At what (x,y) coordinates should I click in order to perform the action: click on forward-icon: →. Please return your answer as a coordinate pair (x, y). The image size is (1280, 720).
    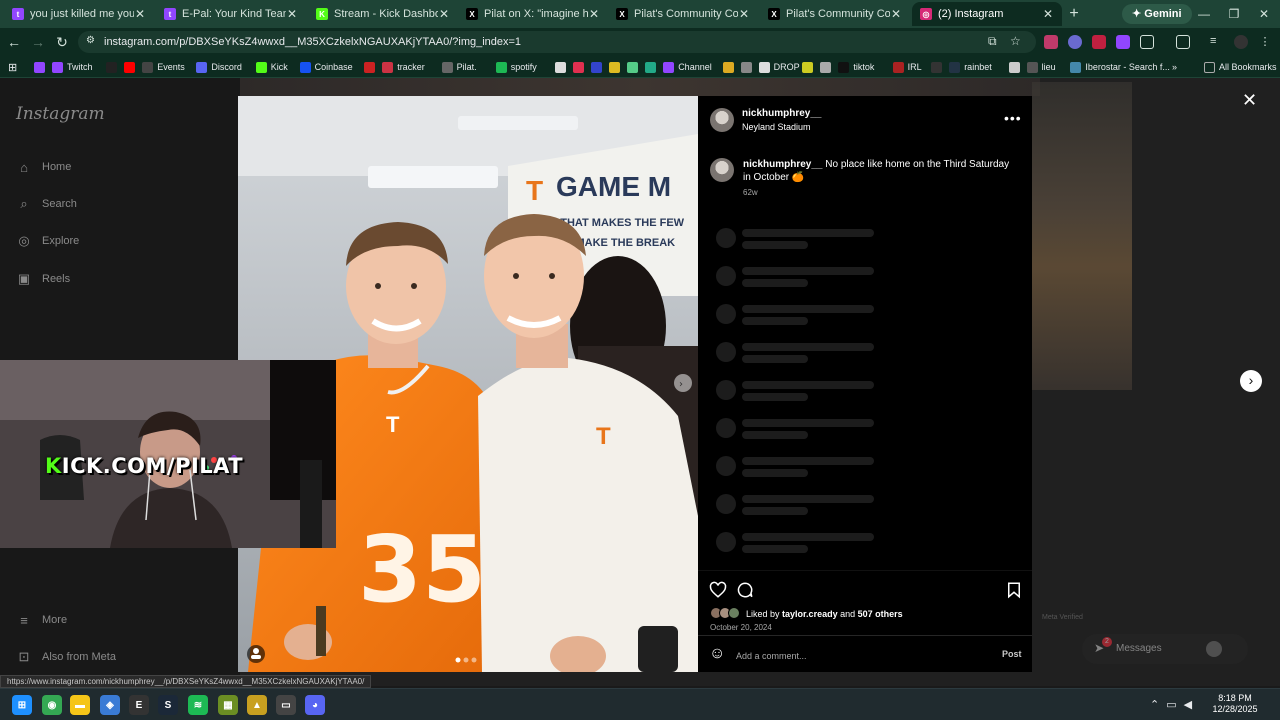
    Looking at the image, I should click on (38, 42).